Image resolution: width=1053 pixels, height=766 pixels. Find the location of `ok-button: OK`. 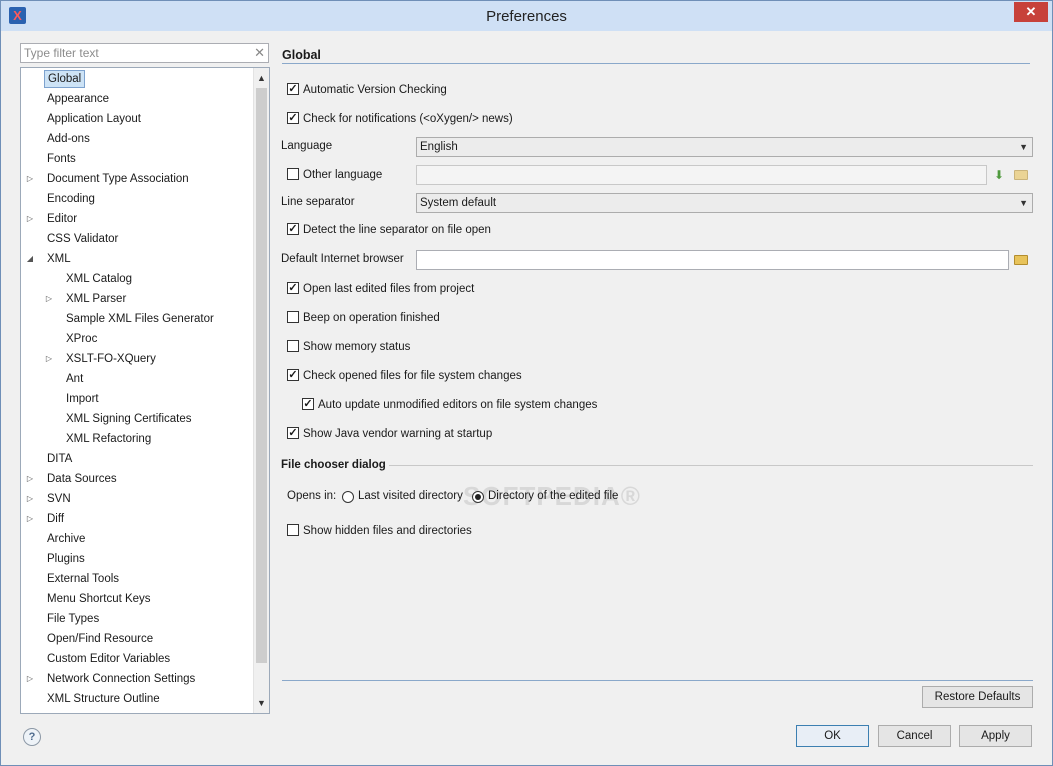

ok-button: OK is located at coordinates (832, 736).